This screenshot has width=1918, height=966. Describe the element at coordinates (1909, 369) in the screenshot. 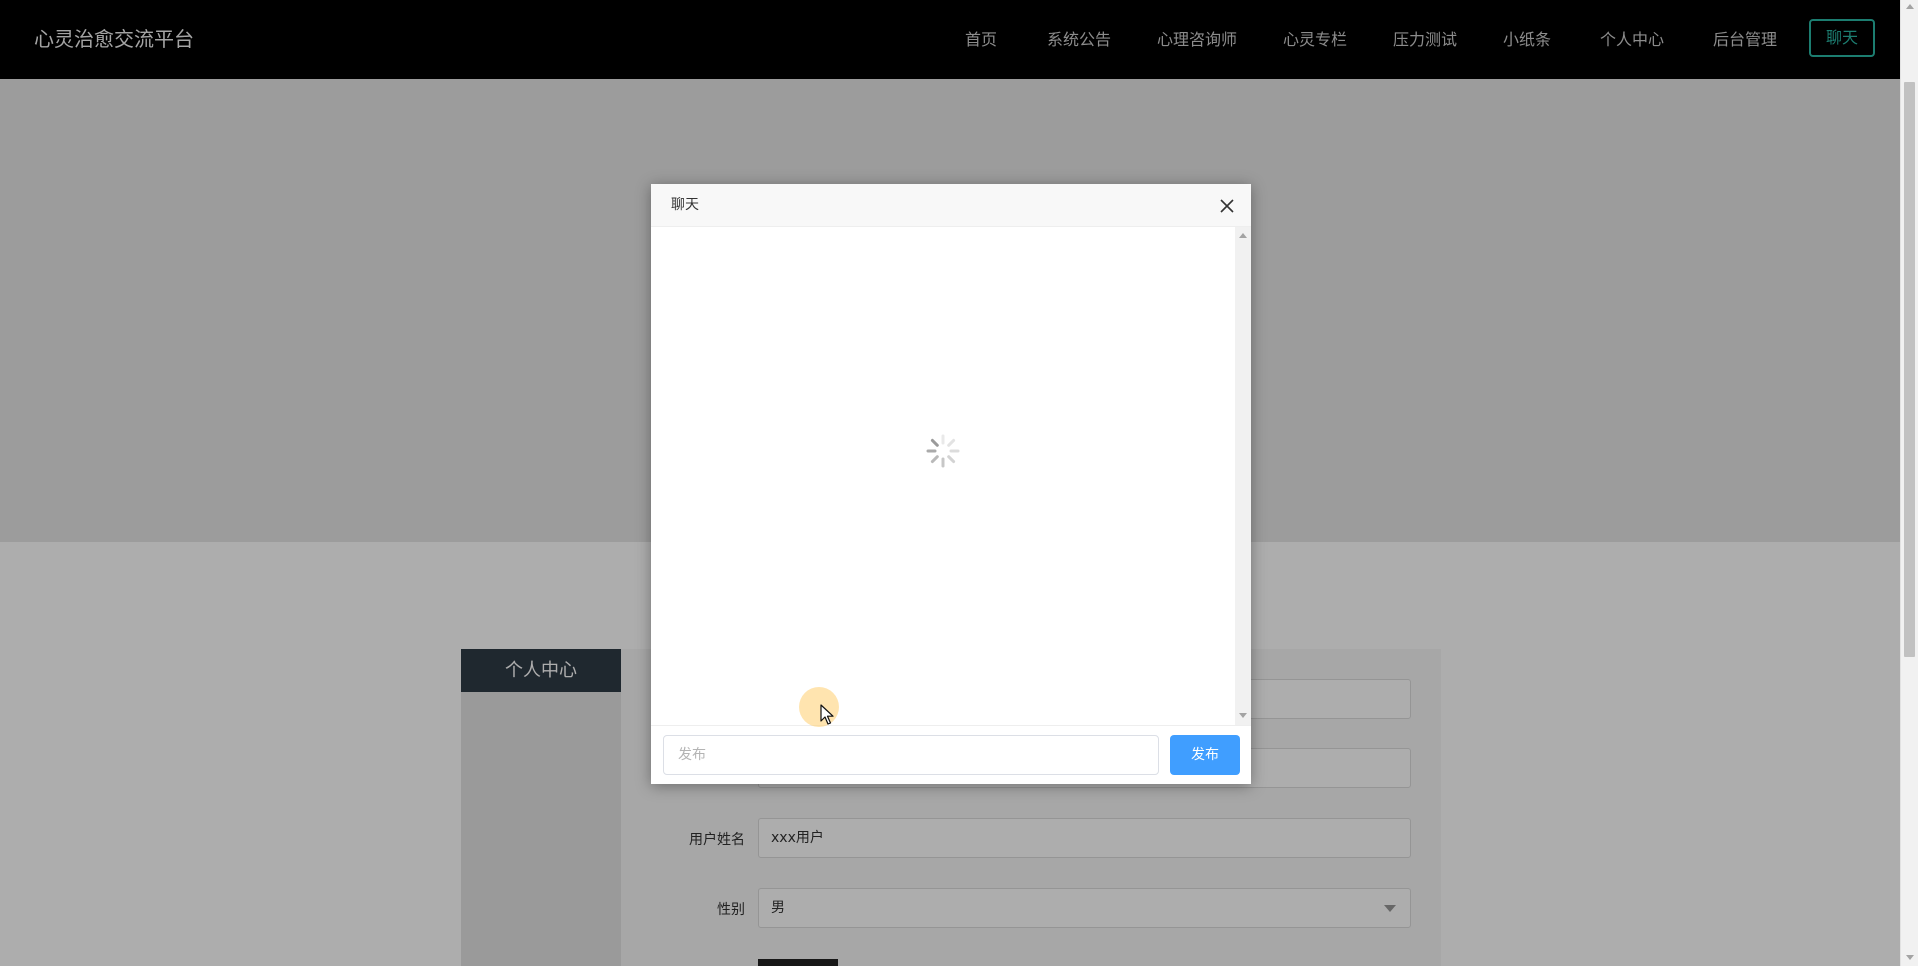

I see `page-scrollbar-thumb` at that location.